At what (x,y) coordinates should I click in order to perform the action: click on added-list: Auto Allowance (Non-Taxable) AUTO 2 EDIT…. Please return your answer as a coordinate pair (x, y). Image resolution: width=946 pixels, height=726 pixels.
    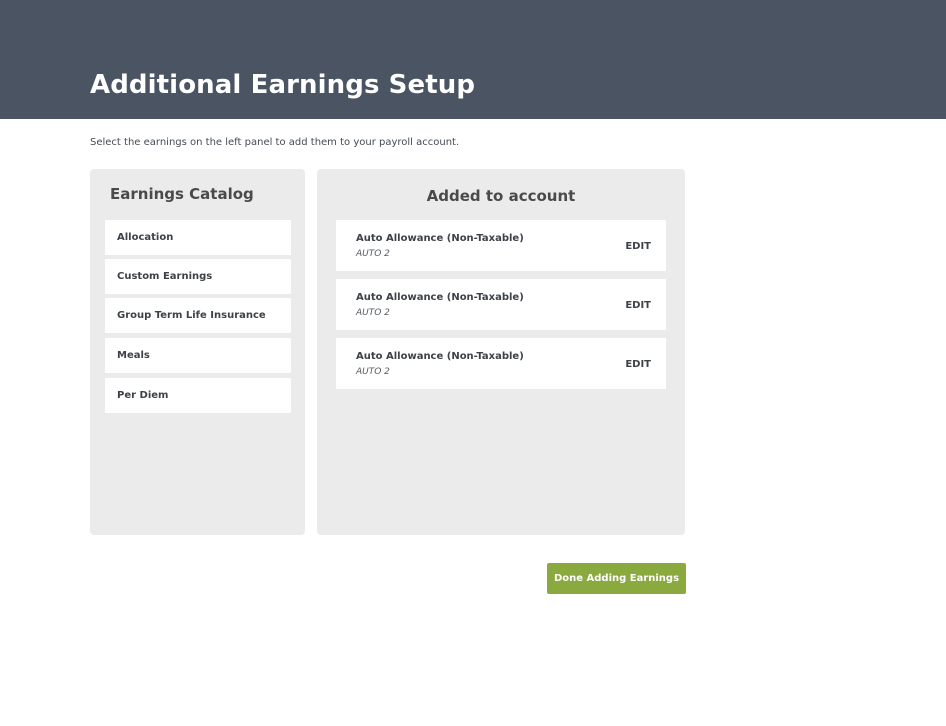
    Looking at the image, I should click on (501, 308).